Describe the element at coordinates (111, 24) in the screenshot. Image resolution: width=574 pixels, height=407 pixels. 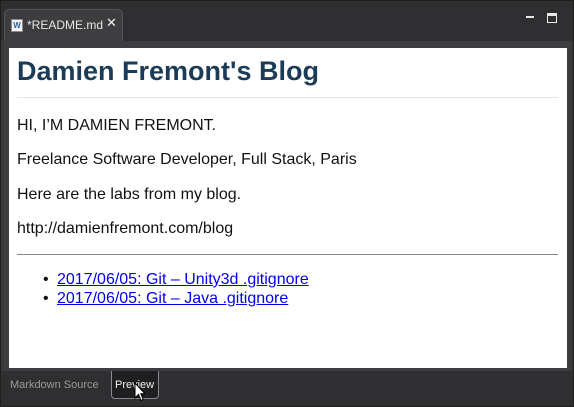
I see `close-icon: ✕` at that location.